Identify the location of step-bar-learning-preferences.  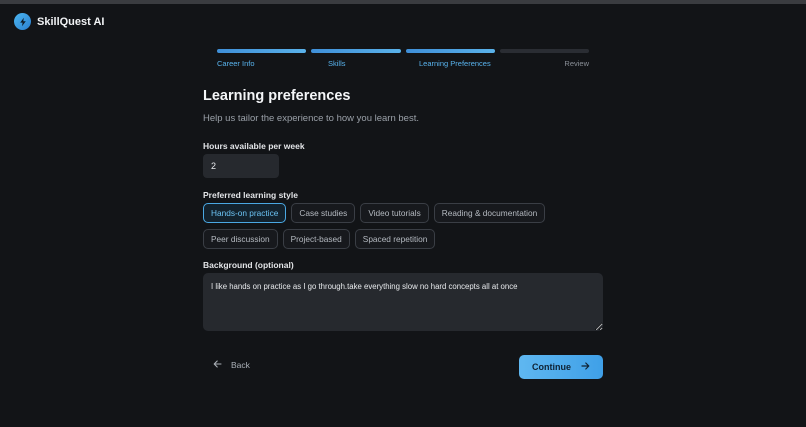
(450, 51).